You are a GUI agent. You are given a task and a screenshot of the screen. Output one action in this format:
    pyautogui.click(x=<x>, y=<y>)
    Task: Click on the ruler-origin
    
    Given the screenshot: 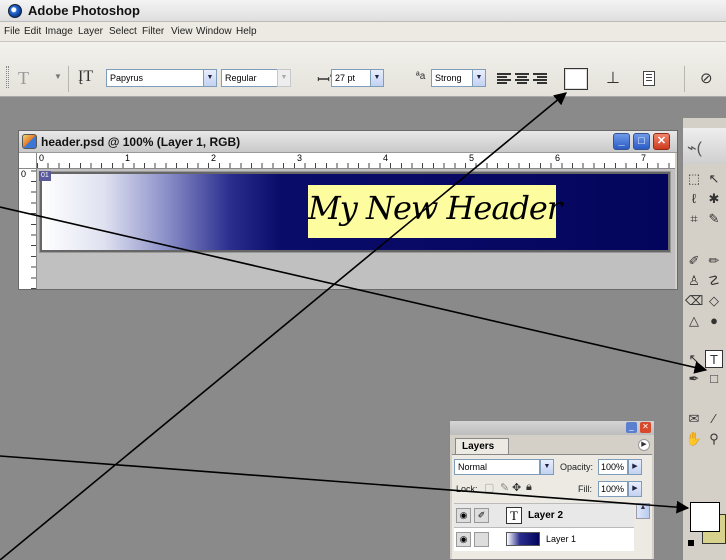 What is the action you would take?
    pyautogui.click(x=28, y=161)
    